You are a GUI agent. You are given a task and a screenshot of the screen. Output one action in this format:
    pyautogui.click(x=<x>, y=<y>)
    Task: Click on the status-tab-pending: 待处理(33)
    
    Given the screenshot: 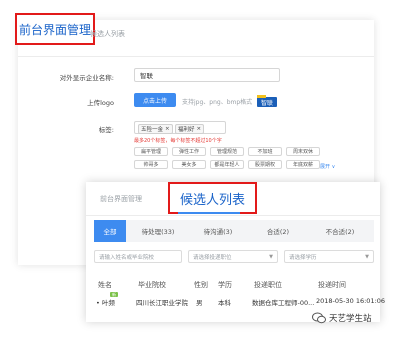 What is the action you would take?
    pyautogui.click(x=158, y=231)
    